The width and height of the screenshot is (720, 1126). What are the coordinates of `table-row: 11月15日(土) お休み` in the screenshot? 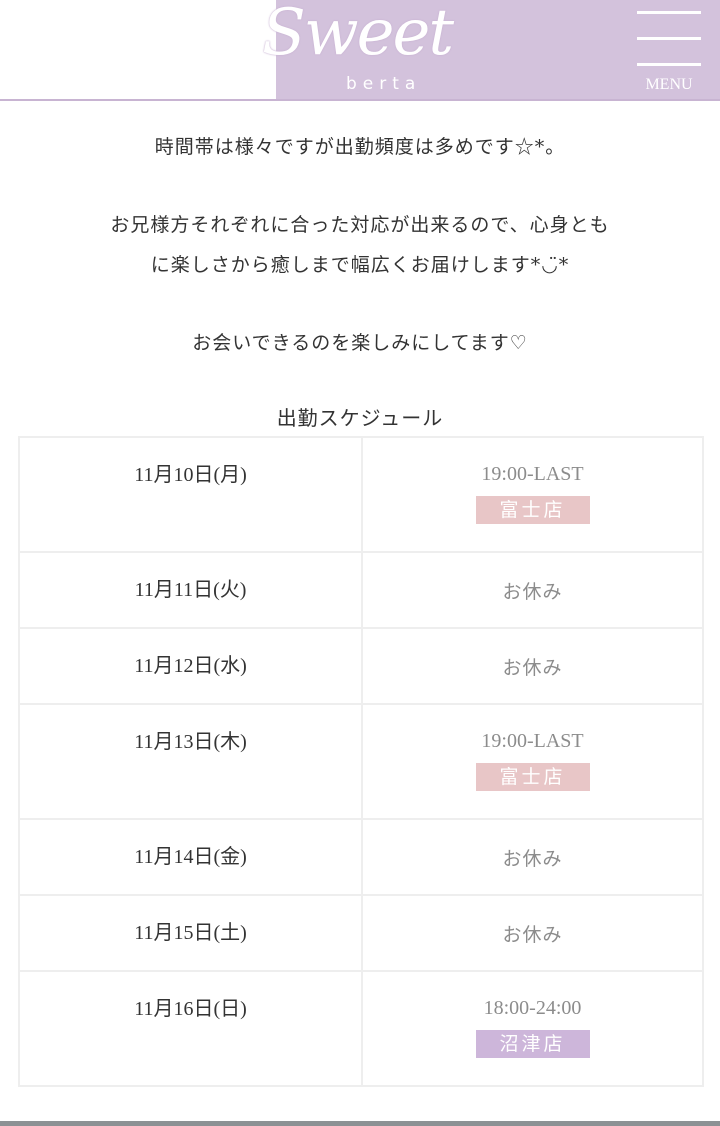 It's located at (361, 933).